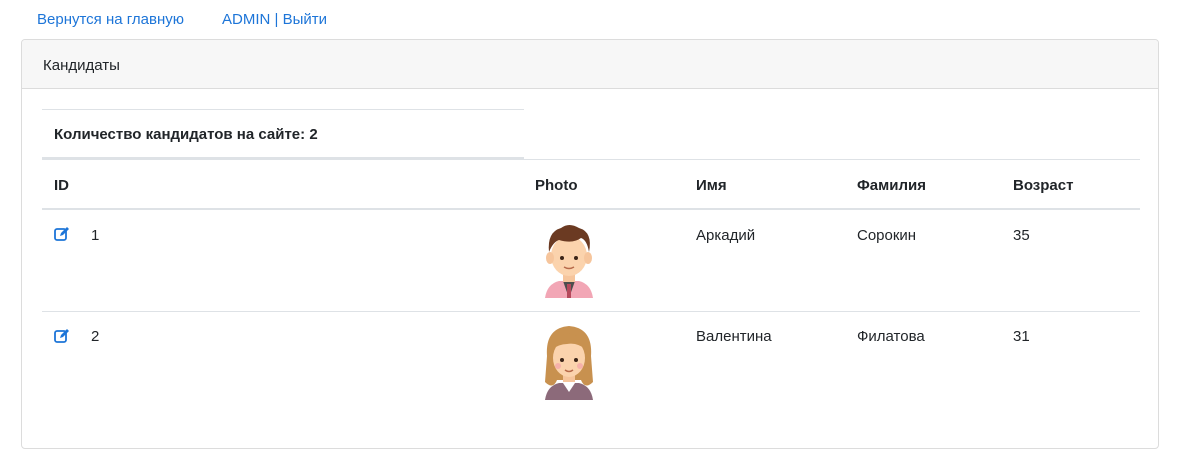 The image size is (1180, 476). Describe the element at coordinates (95, 336) in the screenshot. I see `row-id: 2` at that location.